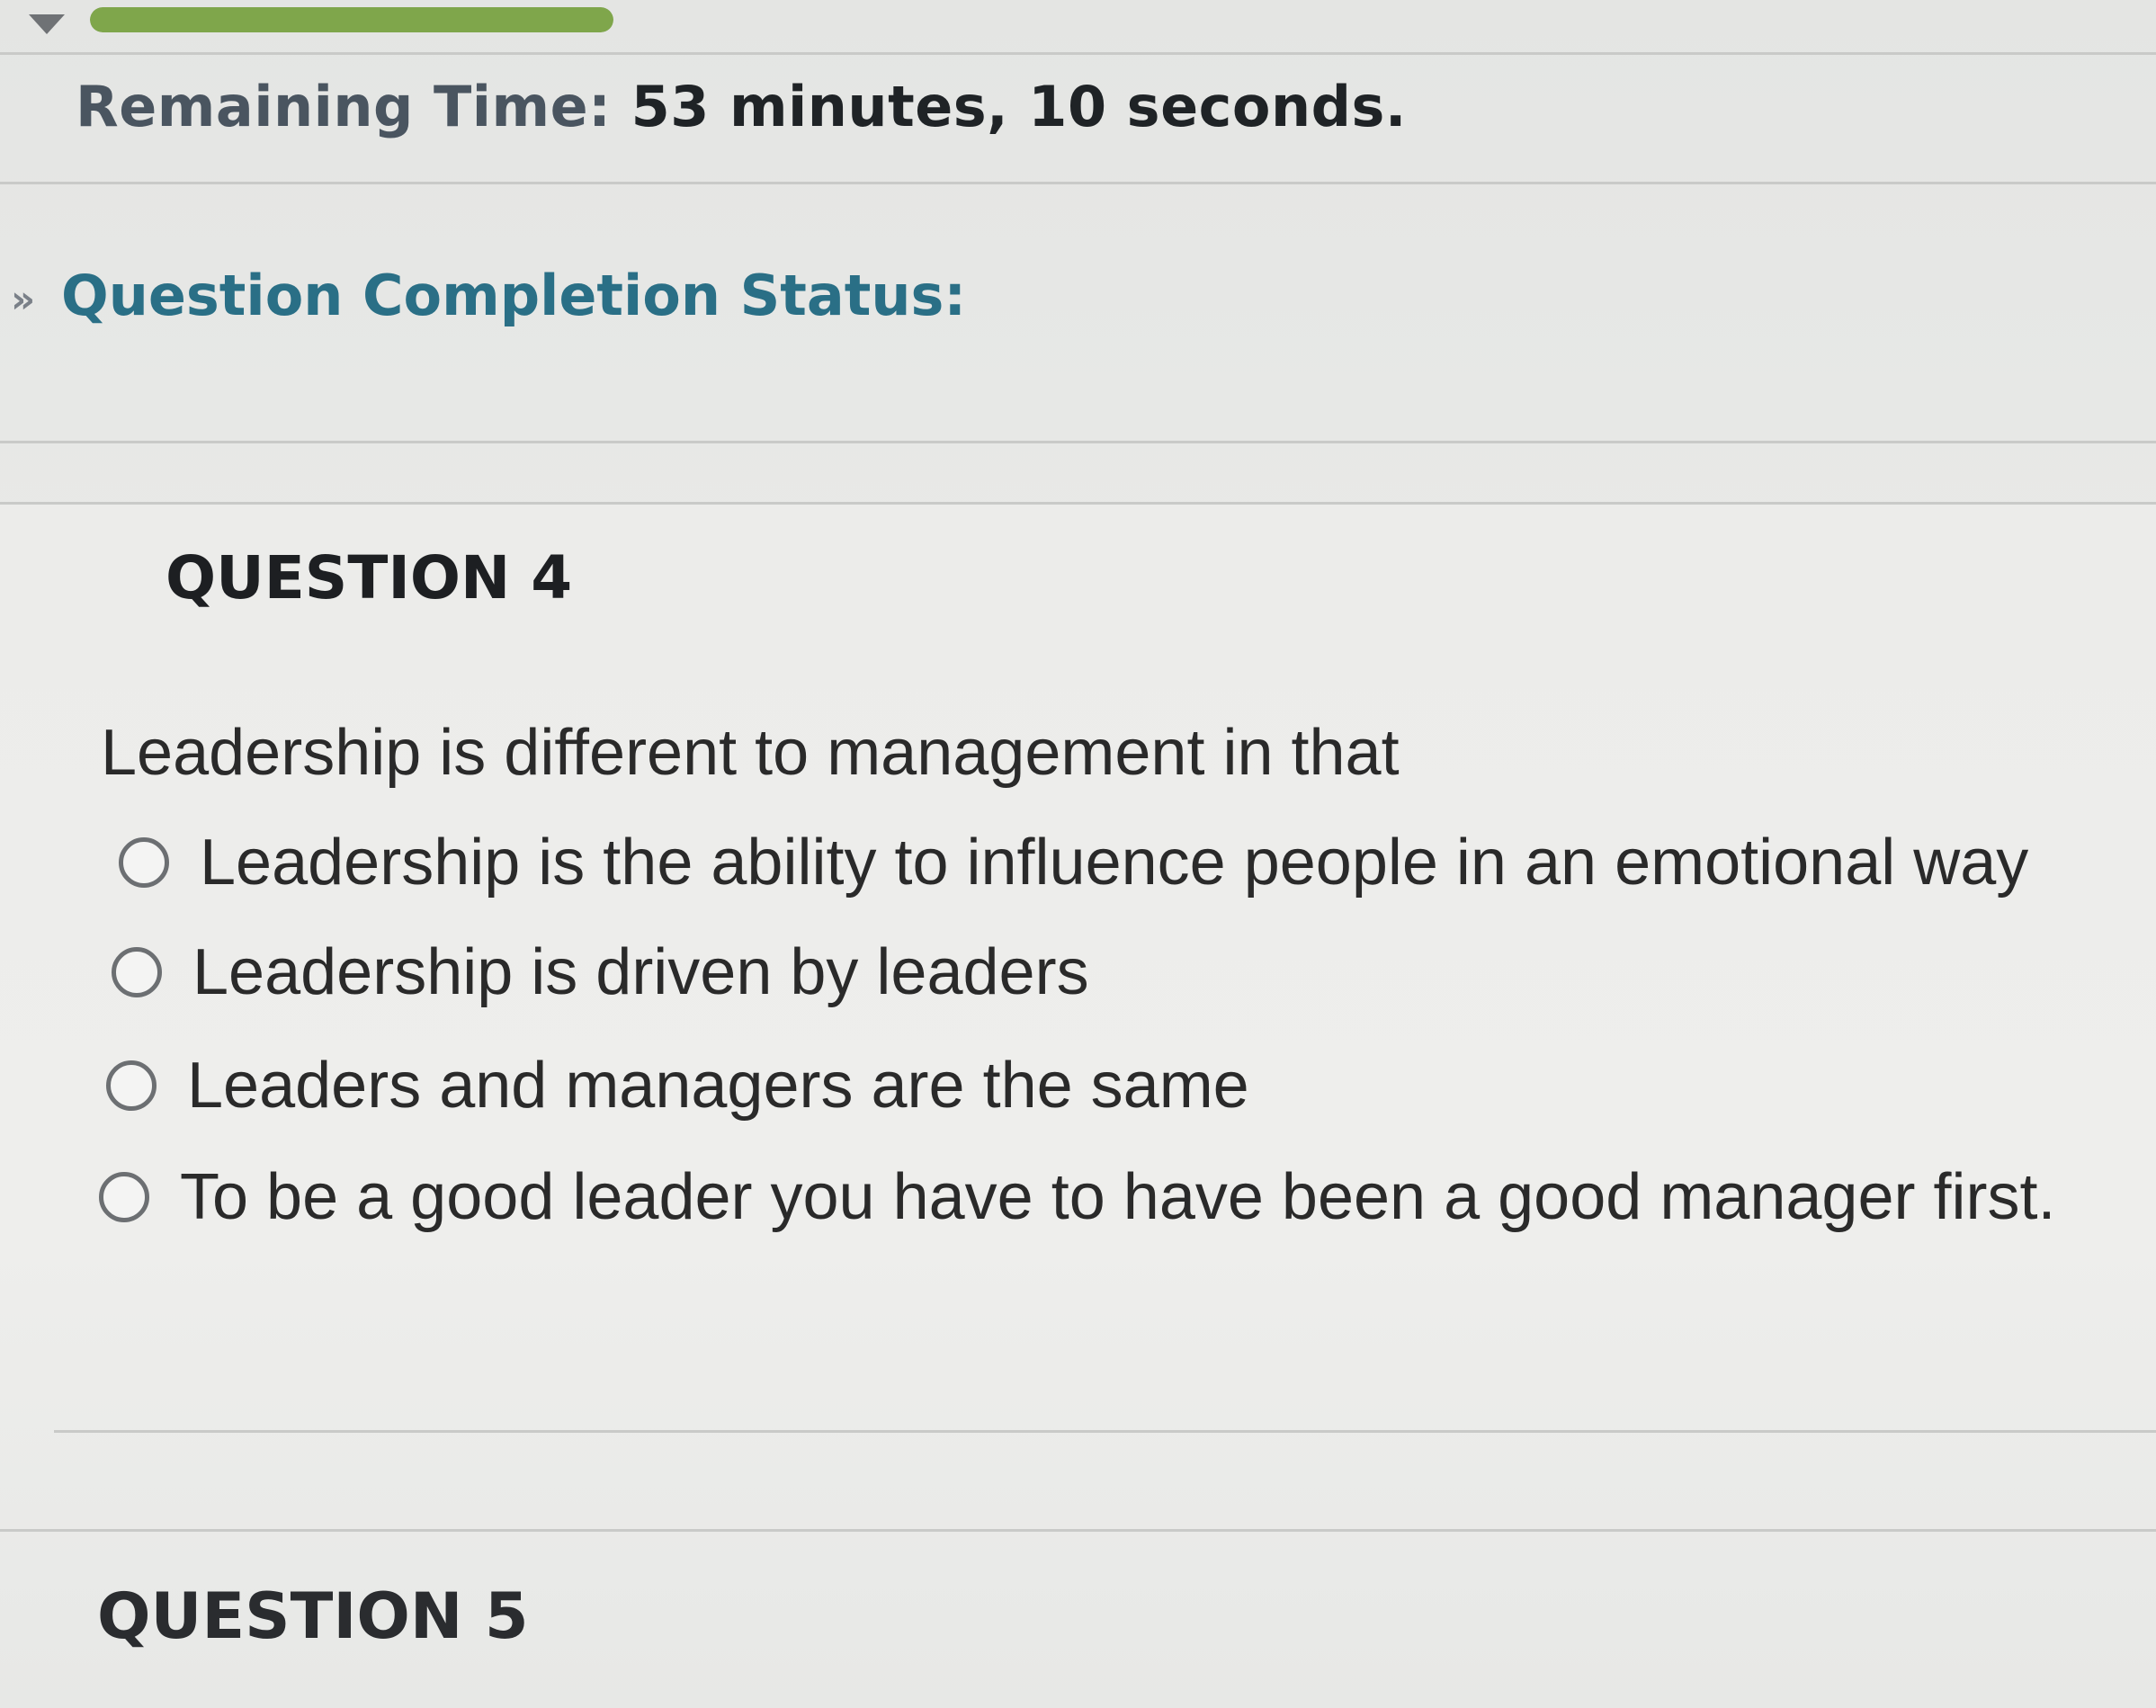 The height and width of the screenshot is (1708, 2156). What do you see at coordinates (369, 578) in the screenshot?
I see `question-title: QUESTION 4` at bounding box center [369, 578].